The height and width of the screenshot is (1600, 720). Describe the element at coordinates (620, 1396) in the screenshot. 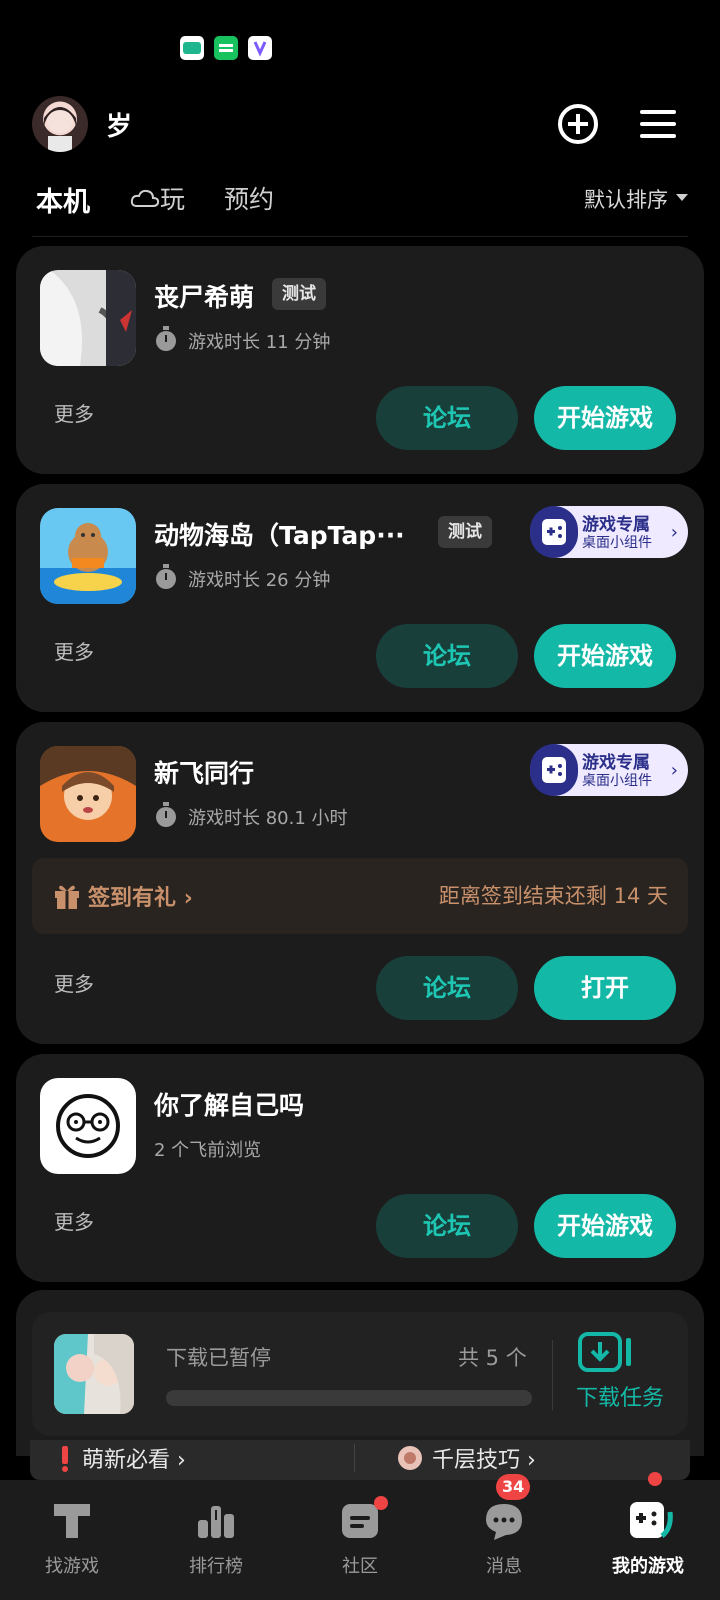

I see `download-task-label: 下载任务` at that location.